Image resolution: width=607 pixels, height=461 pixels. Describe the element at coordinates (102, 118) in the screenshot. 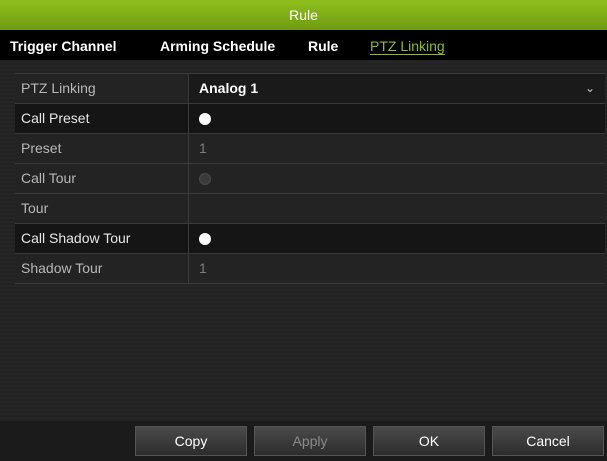

I see `call-preset-label: Call Preset` at that location.